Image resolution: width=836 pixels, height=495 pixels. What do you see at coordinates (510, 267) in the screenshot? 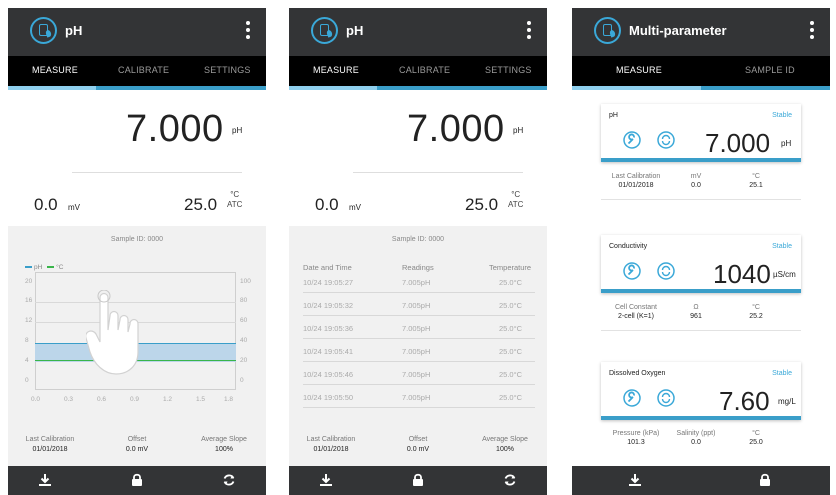
I see `col-header-temperature: Temperature` at bounding box center [510, 267].